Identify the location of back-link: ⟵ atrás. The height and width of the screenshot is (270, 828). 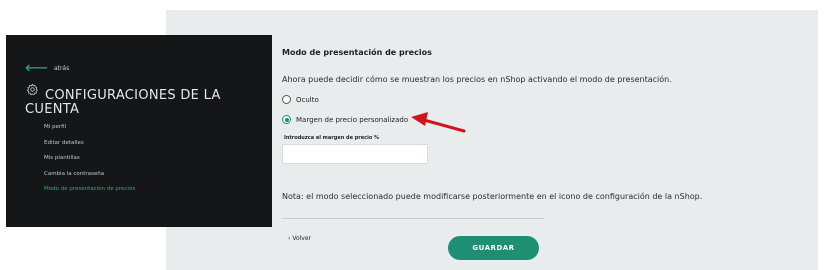
(47, 67).